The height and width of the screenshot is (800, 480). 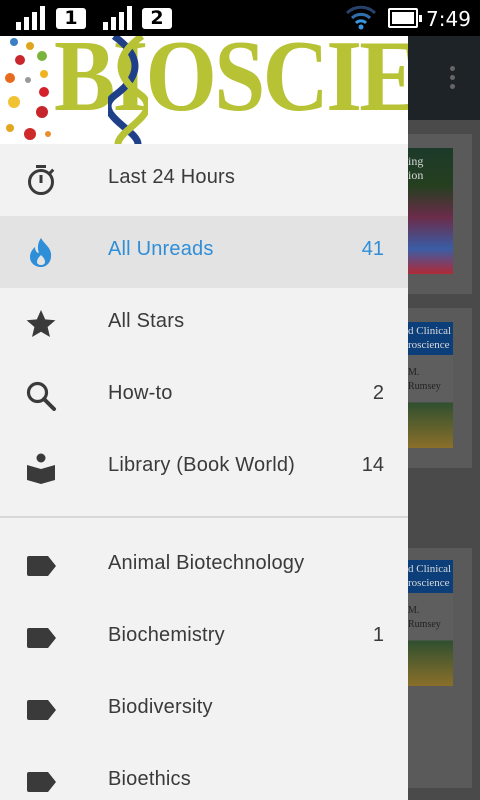 What do you see at coordinates (240, 18) in the screenshot?
I see `status-bar: 1 2 7:49` at bounding box center [240, 18].